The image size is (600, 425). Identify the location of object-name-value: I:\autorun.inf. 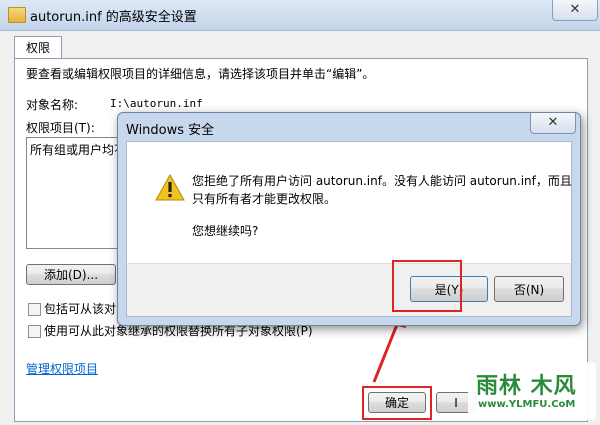
(156, 103).